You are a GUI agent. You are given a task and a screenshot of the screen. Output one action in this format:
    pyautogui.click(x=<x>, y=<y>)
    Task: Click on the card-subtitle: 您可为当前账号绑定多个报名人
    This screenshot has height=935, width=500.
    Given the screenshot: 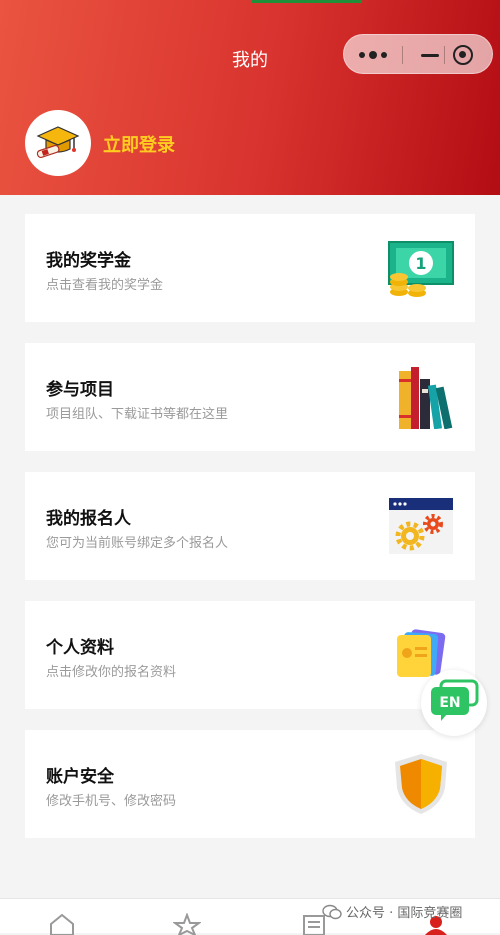 What is the action you would take?
    pyautogui.click(x=137, y=543)
    